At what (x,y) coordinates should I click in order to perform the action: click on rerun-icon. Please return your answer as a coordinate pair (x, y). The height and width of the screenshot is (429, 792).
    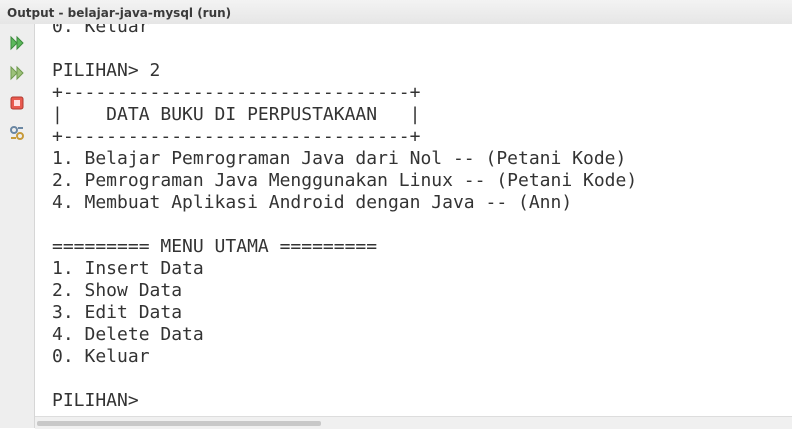
    Looking at the image, I should click on (17, 43).